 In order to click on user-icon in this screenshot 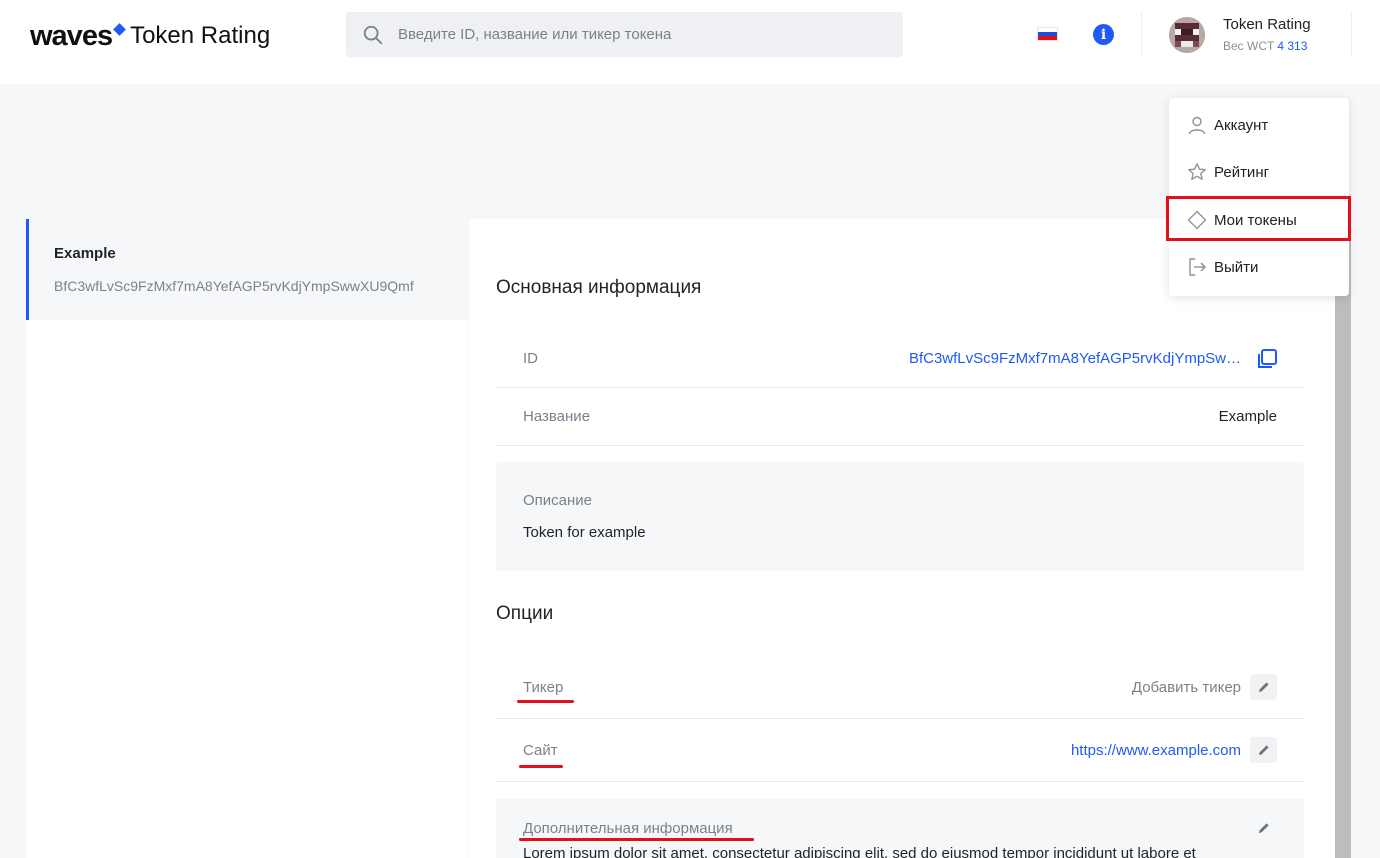, I will do `click(1197, 125)`.